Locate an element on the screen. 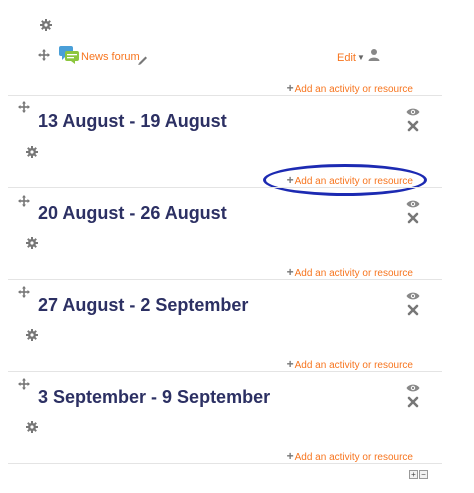 This screenshot has width=474, height=493. expand-all-icon: + is located at coordinates (413, 474).